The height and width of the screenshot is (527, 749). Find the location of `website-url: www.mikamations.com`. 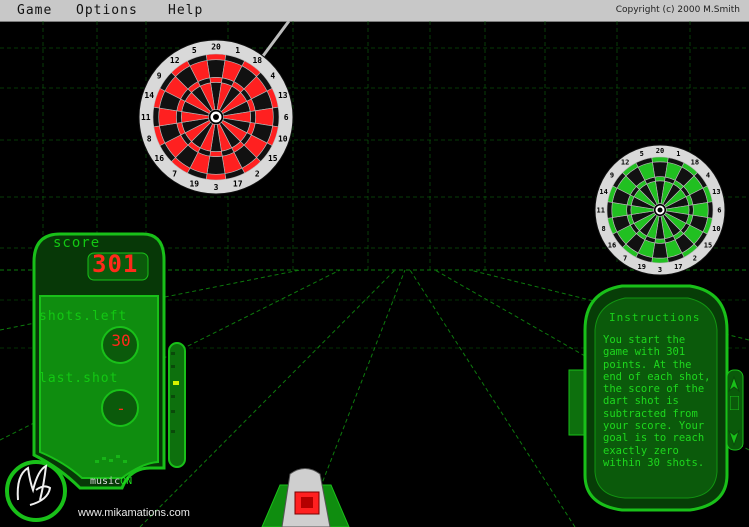

website-url: www.mikamations.com is located at coordinates (134, 513).